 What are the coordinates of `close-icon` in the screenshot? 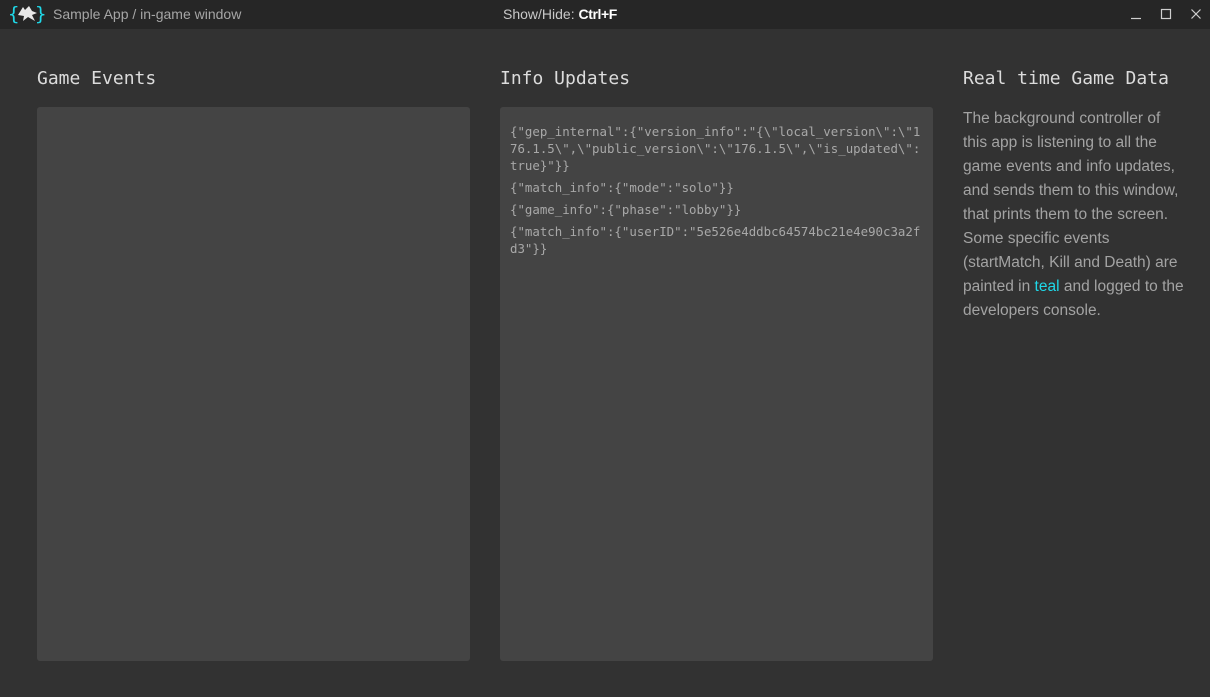 It's located at (1196, 14).